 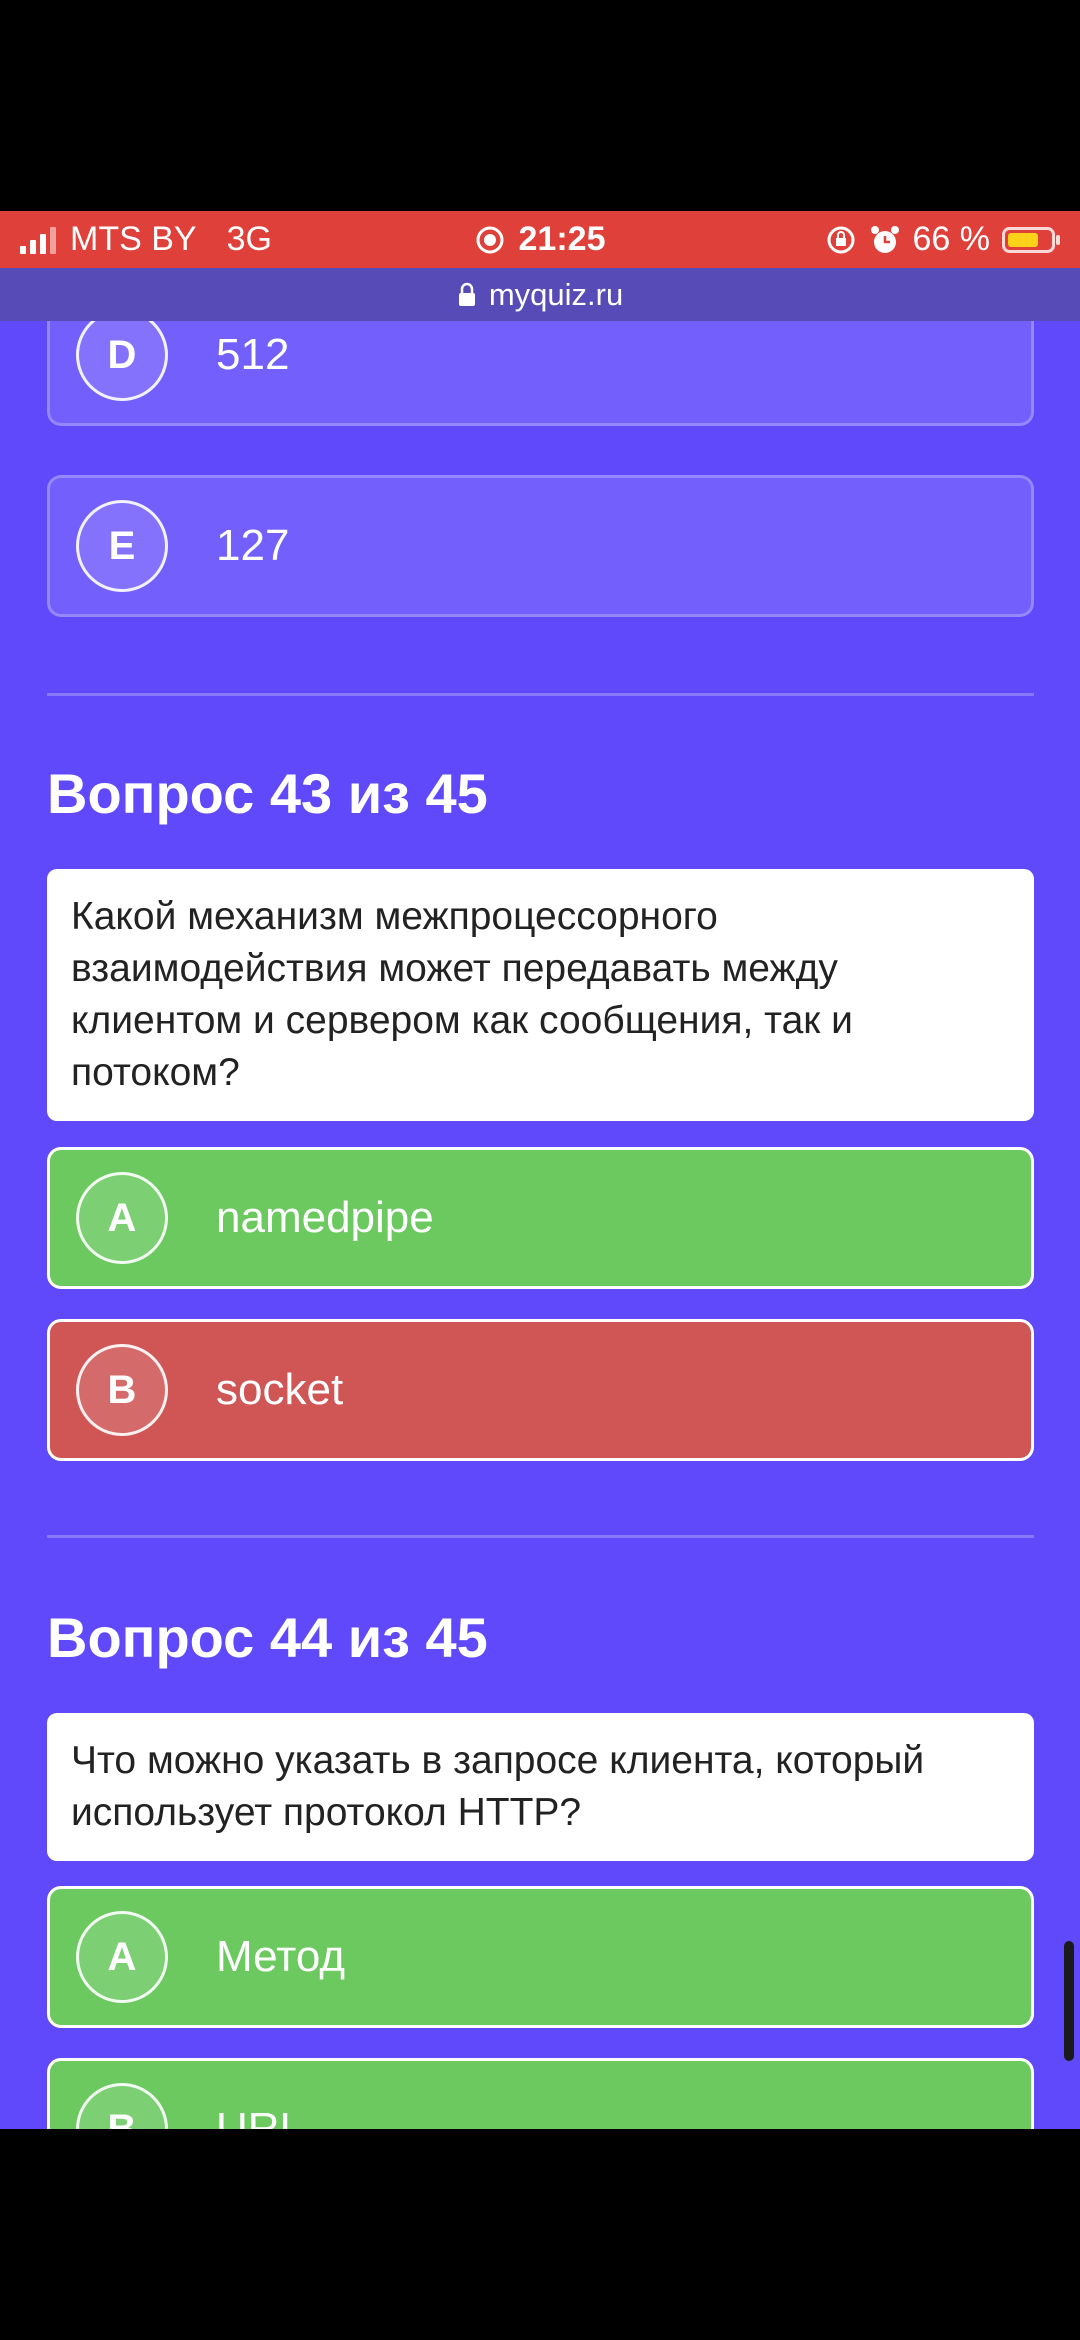 I want to click on option-d: D 512, so click(x=540, y=373).